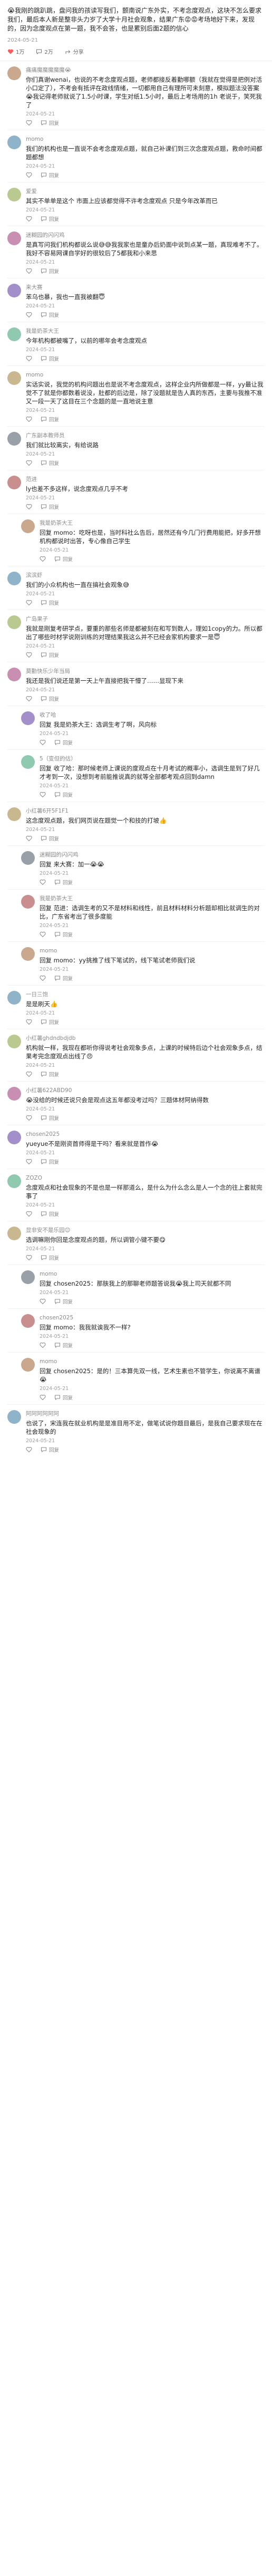 This screenshot has width=272, height=2576. Describe the element at coordinates (153, 759) in the screenshot. I see `comment-author: 5（变但的估）` at that location.